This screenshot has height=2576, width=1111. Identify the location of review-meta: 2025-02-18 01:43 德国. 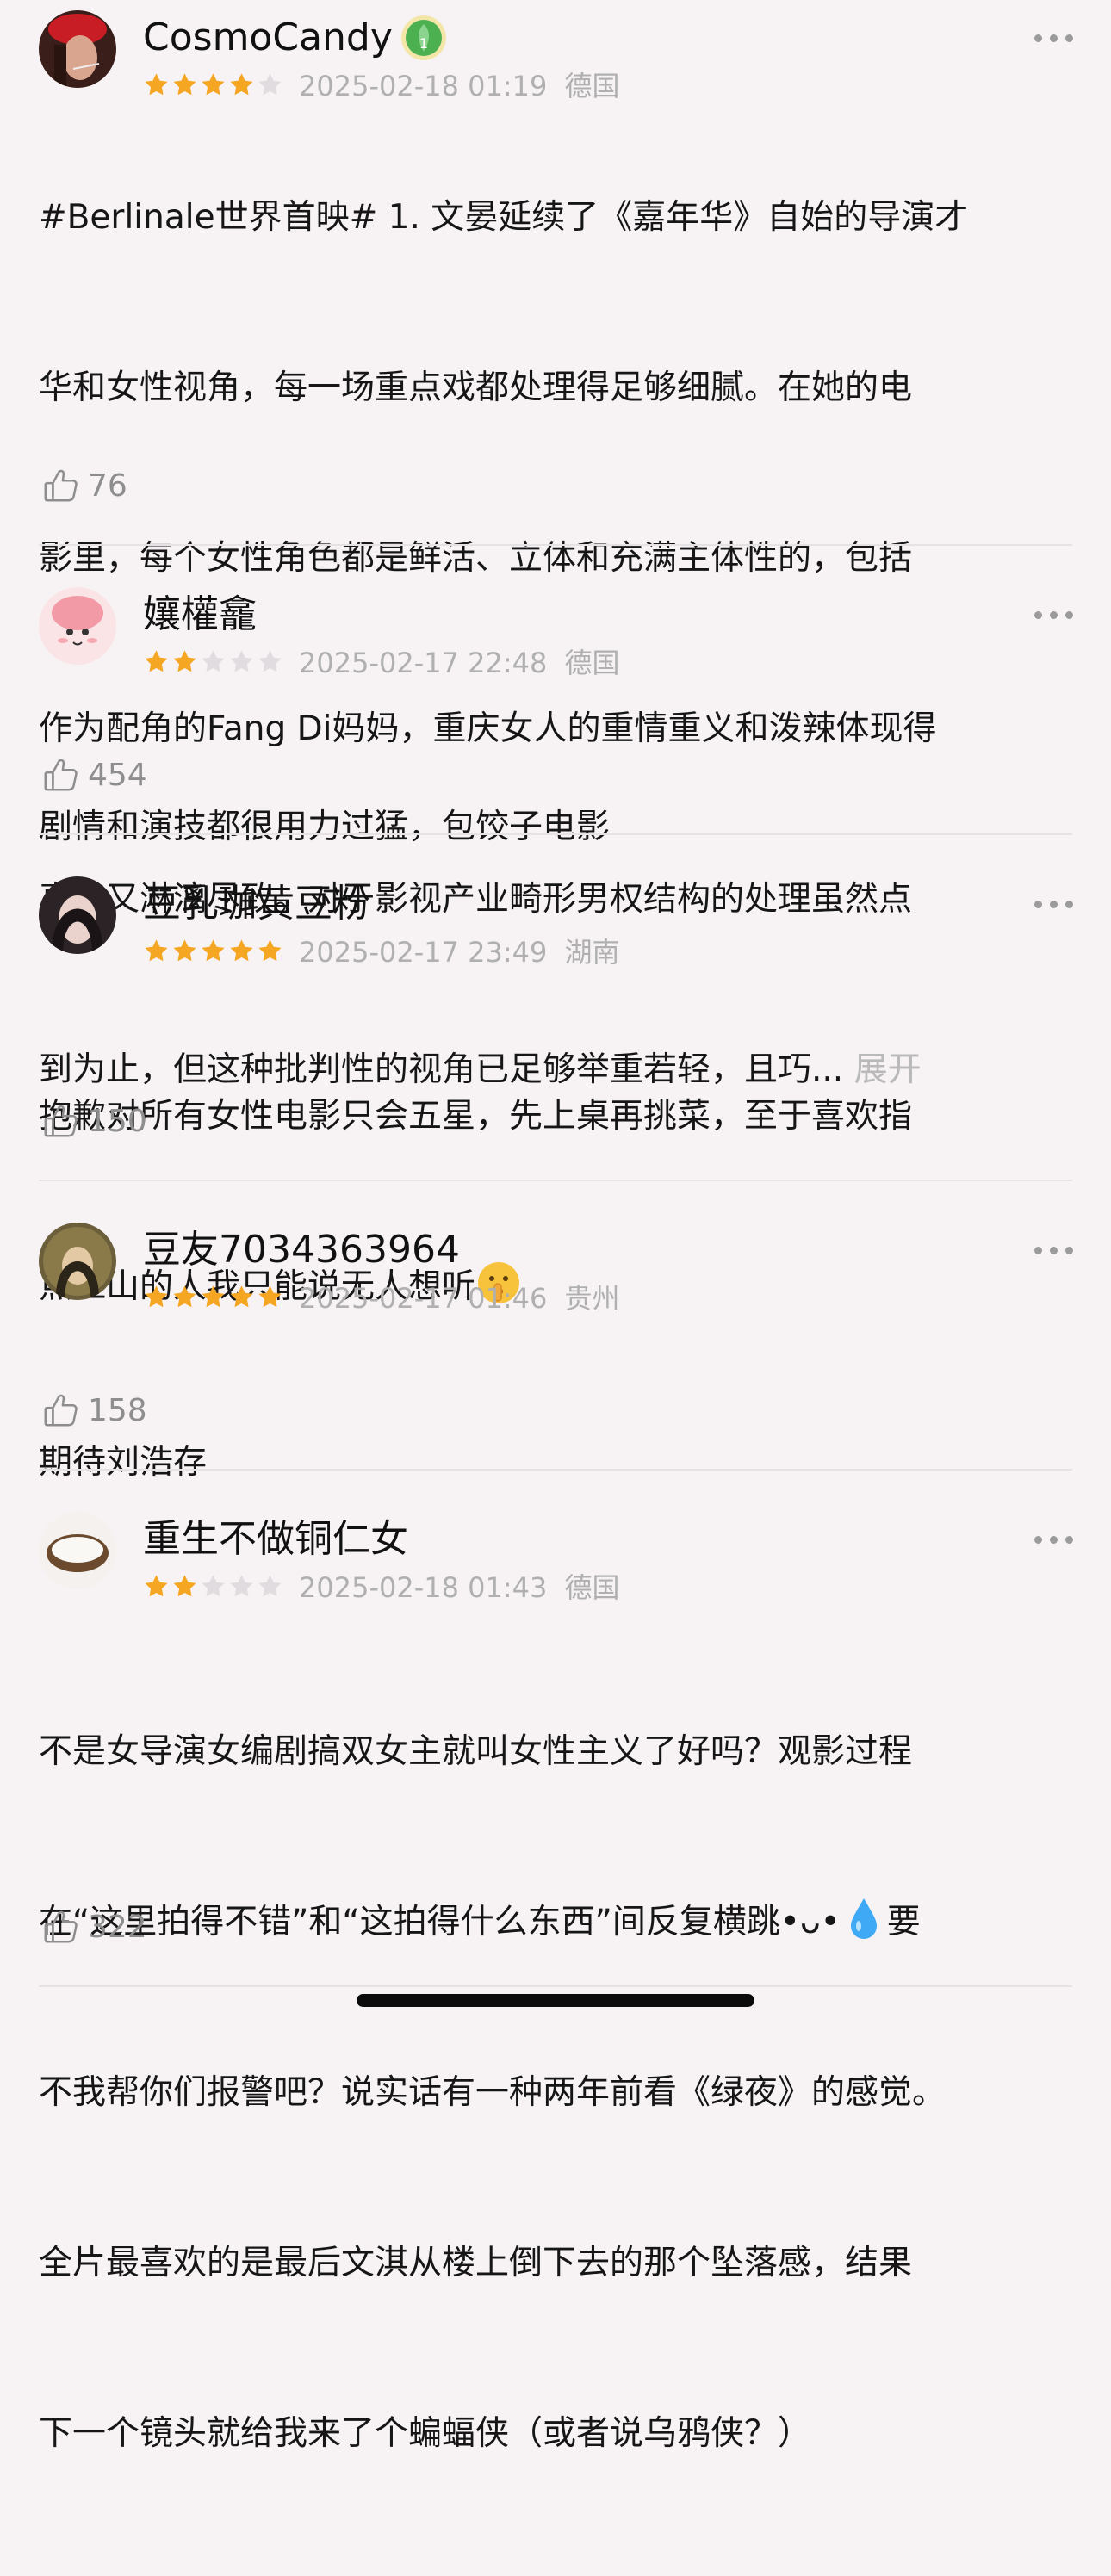
(386, 1586).